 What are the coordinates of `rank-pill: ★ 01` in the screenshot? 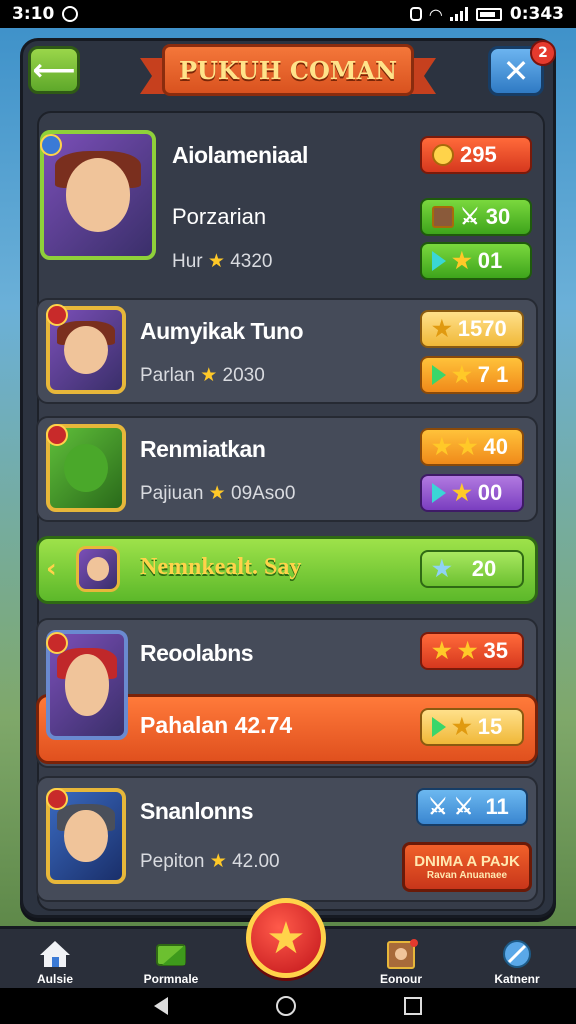 It's located at (476, 261).